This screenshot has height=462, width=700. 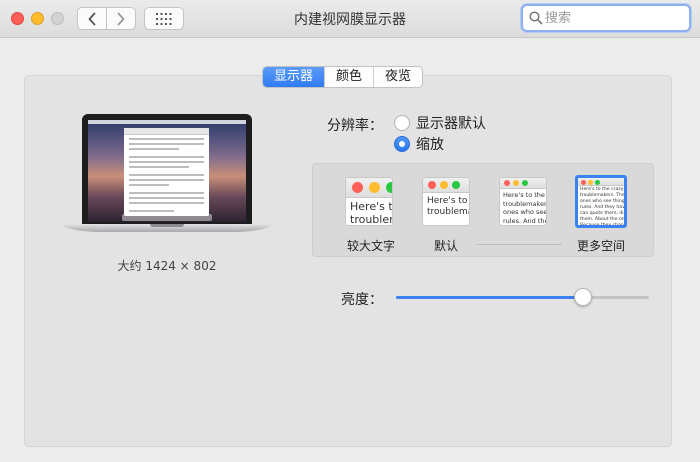 I want to click on scale-divider-line, so click(x=519, y=244).